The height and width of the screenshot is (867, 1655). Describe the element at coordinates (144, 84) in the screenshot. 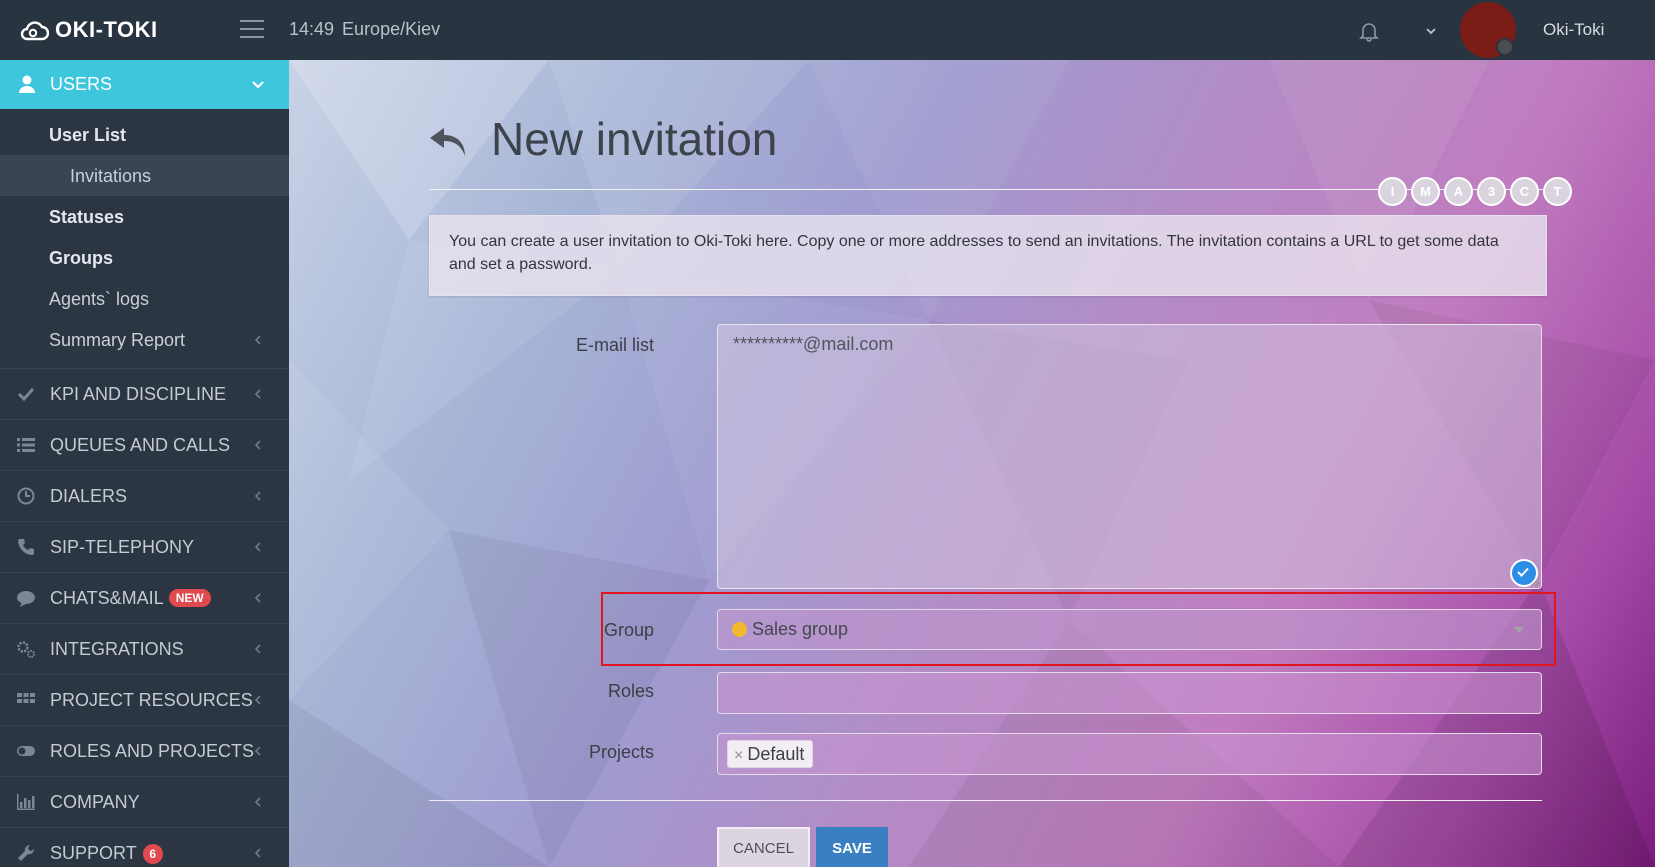

I see `sidebar-section-users: USERS` at that location.